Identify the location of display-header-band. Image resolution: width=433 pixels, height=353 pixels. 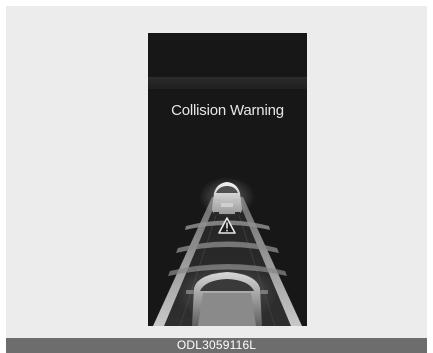
(227, 83).